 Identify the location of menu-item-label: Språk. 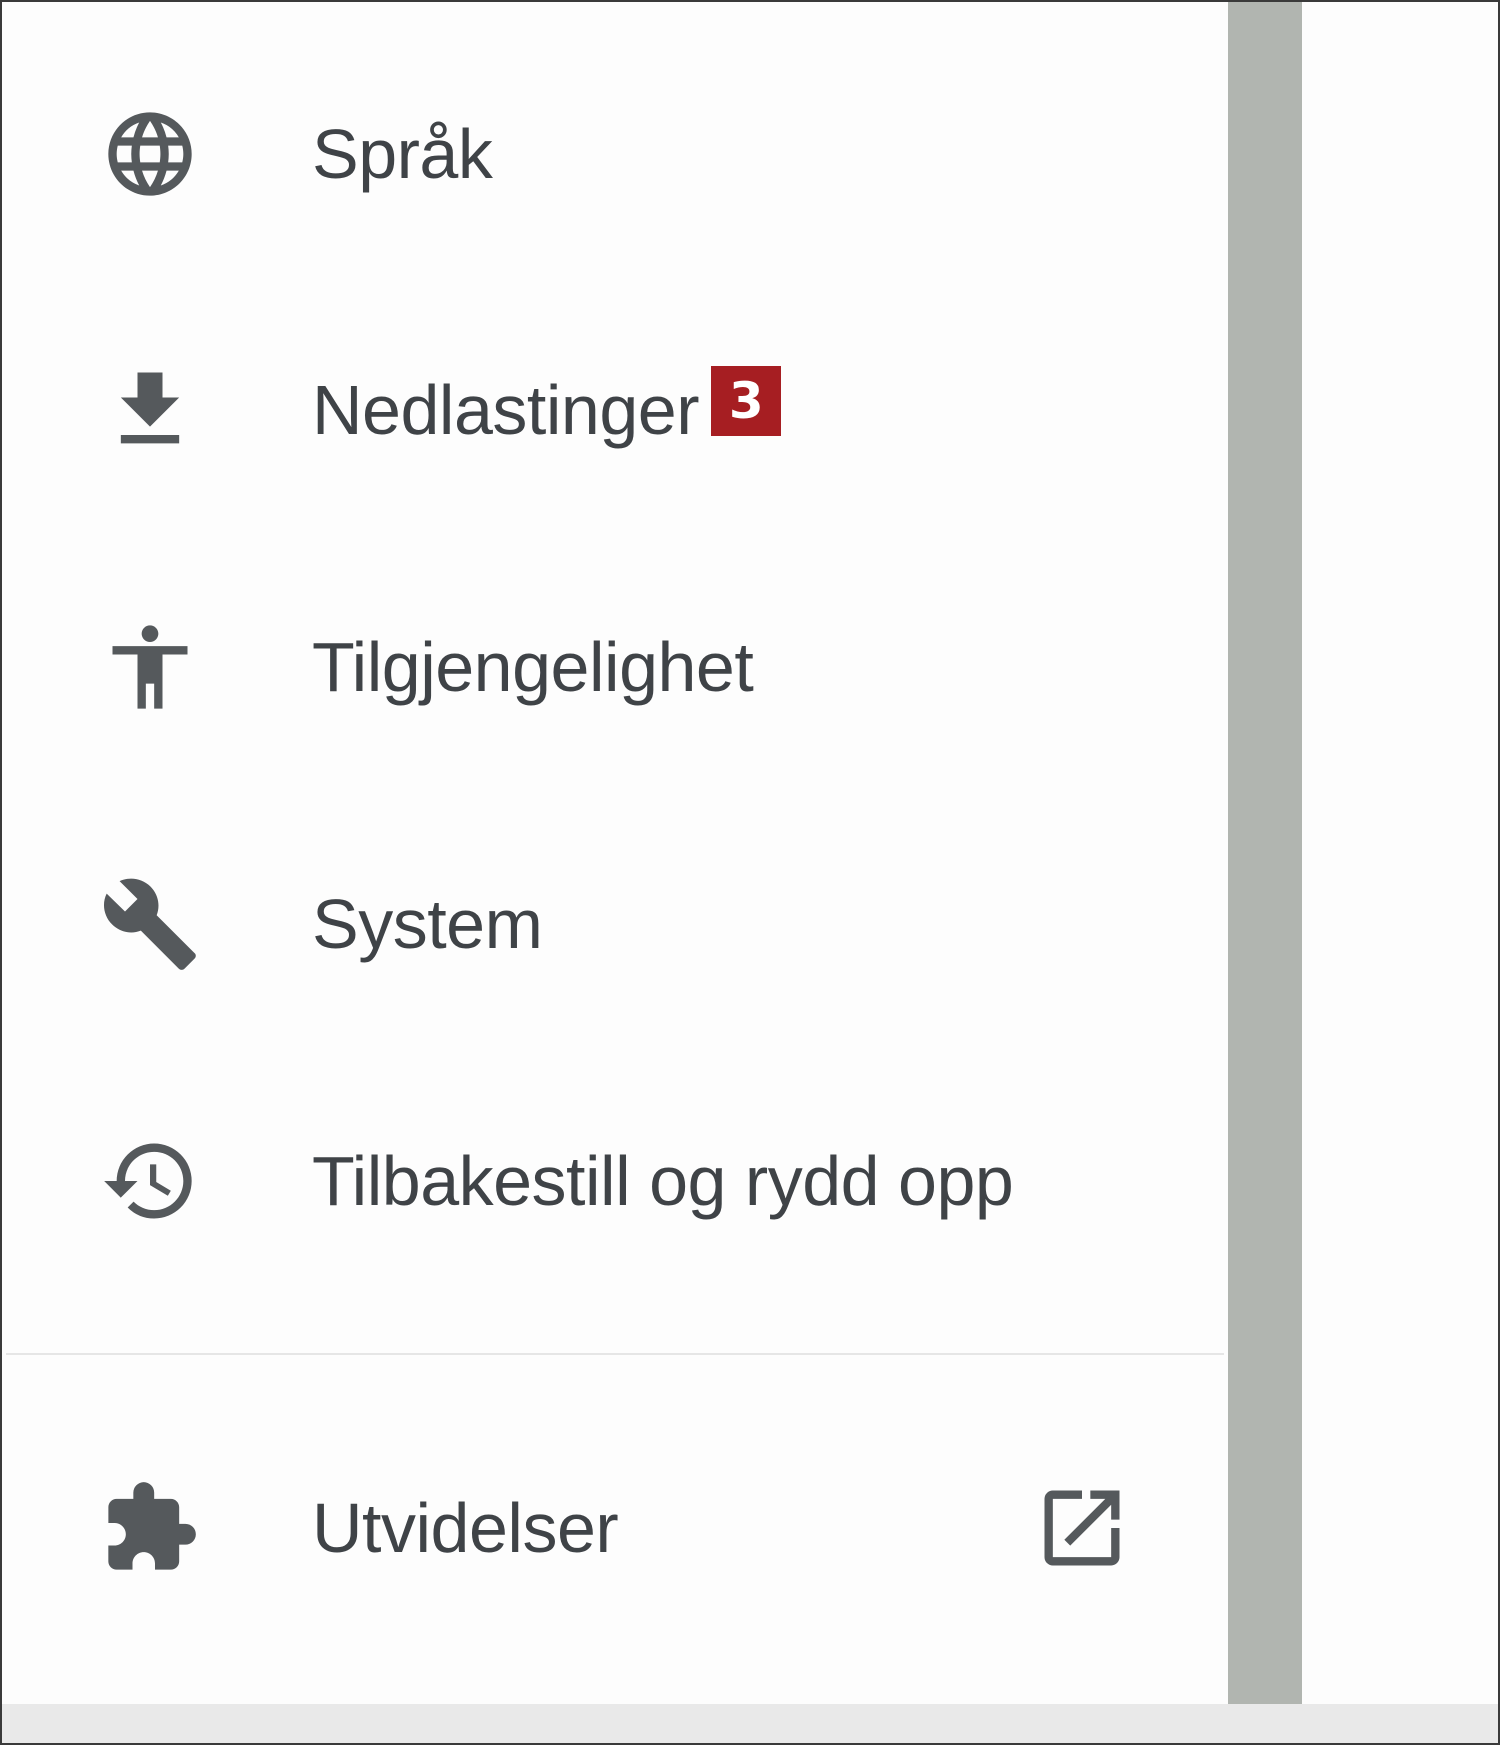
(402, 154).